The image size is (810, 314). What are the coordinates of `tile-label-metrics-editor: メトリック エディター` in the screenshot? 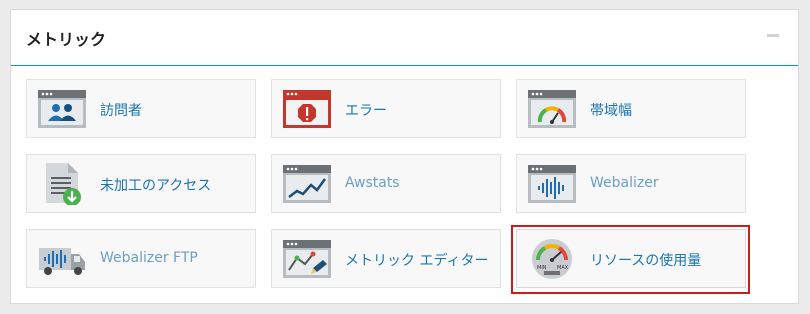 It's located at (417, 261).